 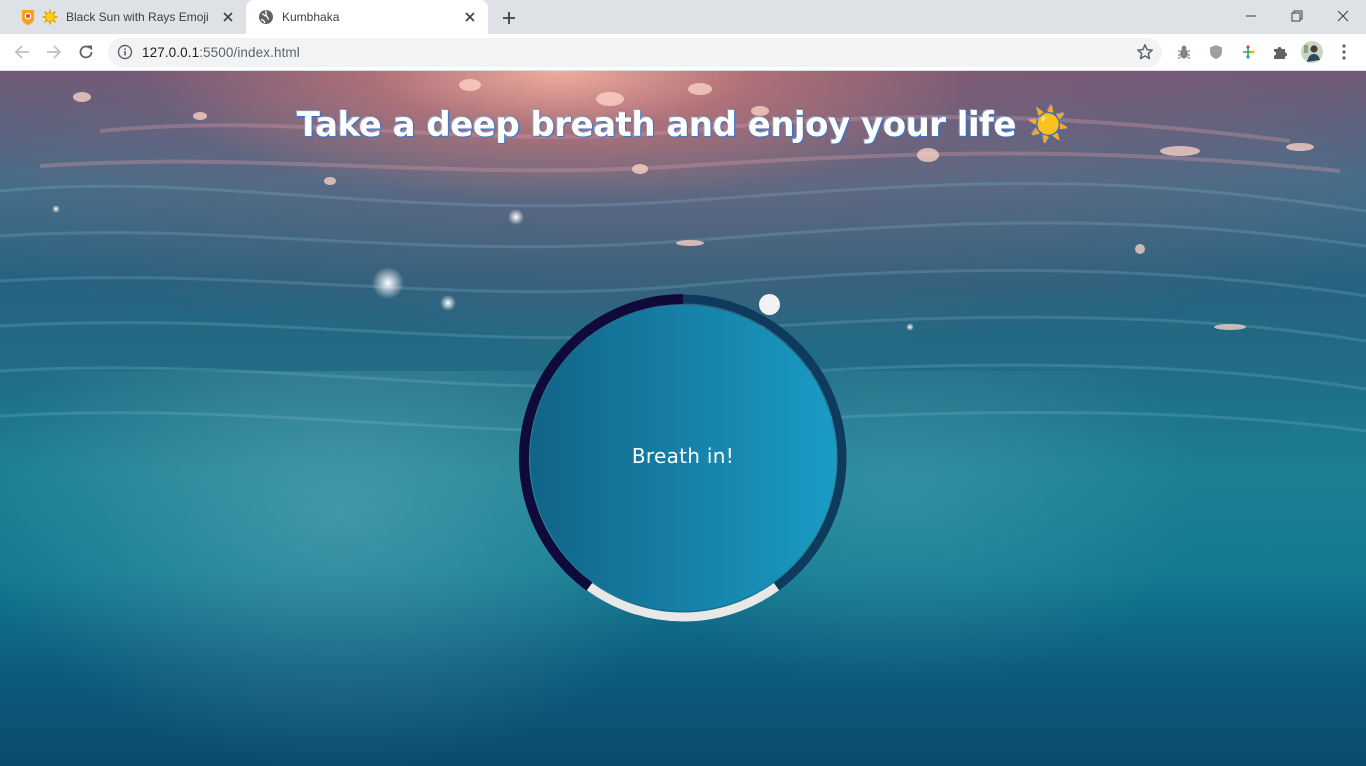 I want to click on breathing-circle: Breath in!, so click(x=683, y=458).